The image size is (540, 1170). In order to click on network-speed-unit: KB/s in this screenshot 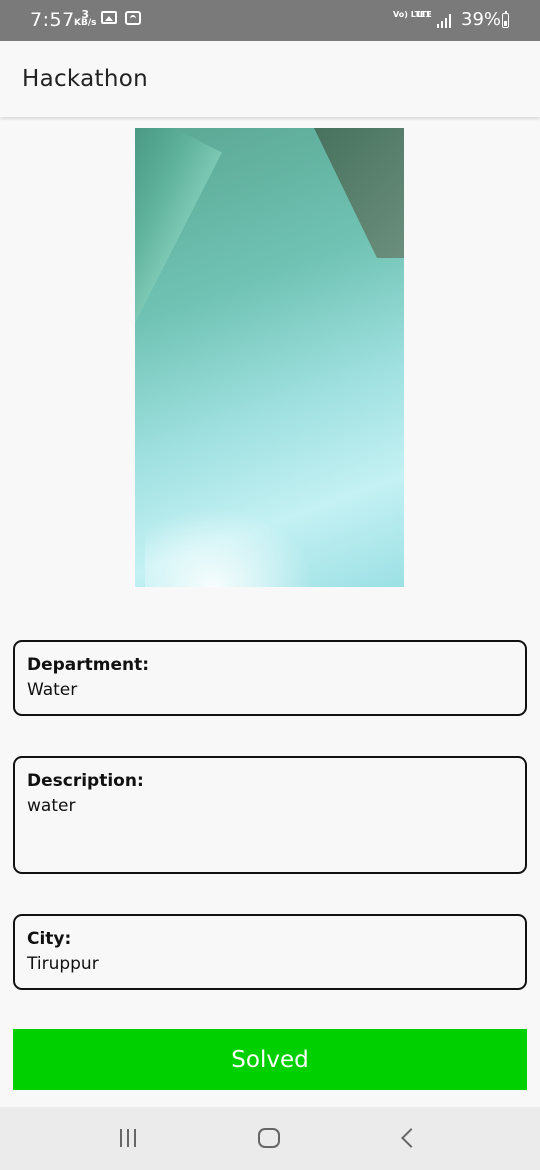, I will do `click(85, 23)`.